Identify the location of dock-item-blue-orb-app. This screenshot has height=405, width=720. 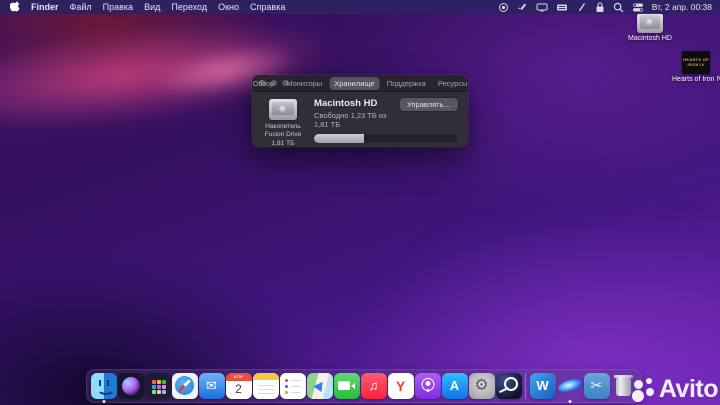
(569, 387).